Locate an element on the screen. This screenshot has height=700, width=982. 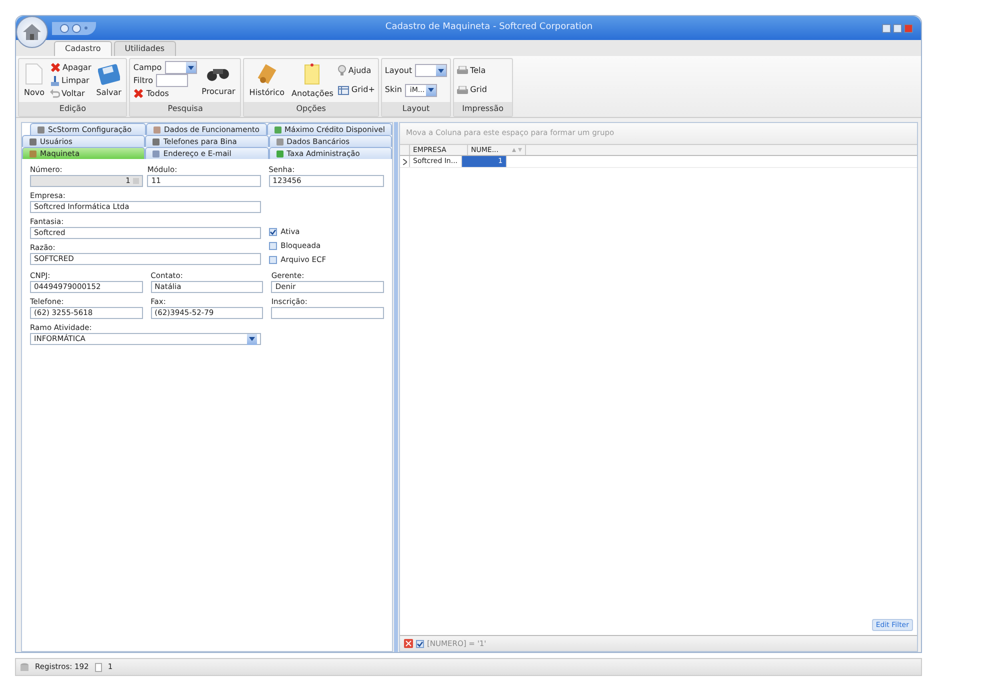
document-icon is located at coordinates (34, 73).